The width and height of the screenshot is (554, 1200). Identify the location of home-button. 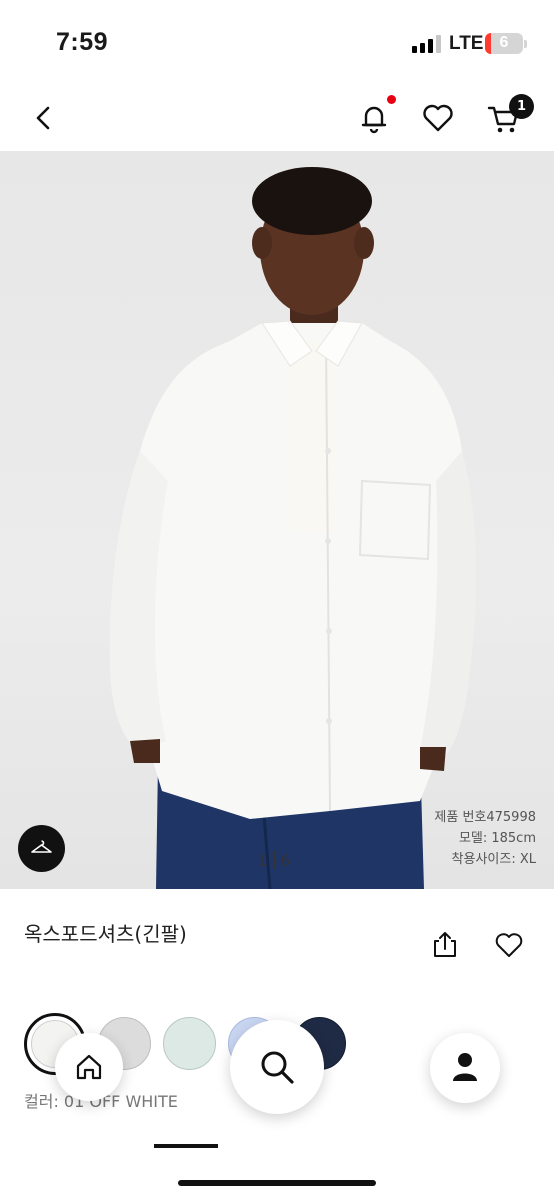
(89, 1067).